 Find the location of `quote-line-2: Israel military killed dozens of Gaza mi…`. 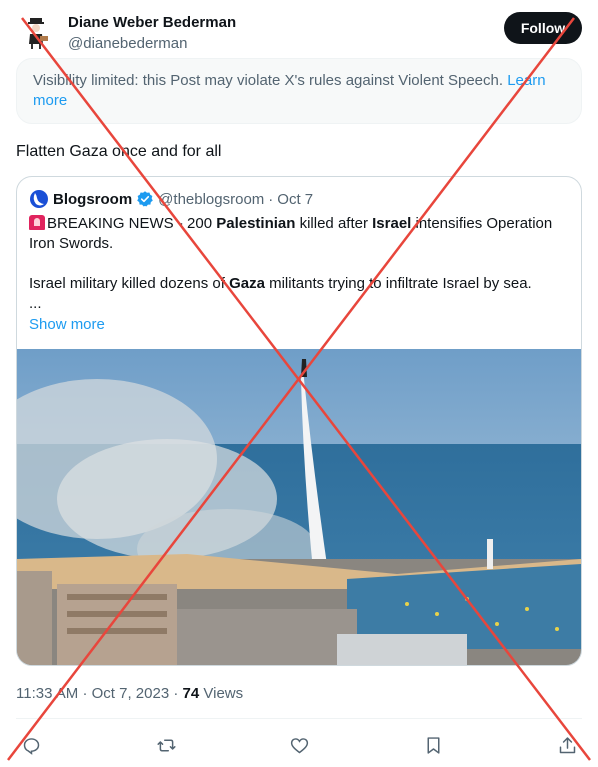

quote-line-2: Israel military killed dozens of Gaza mi… is located at coordinates (280, 283).